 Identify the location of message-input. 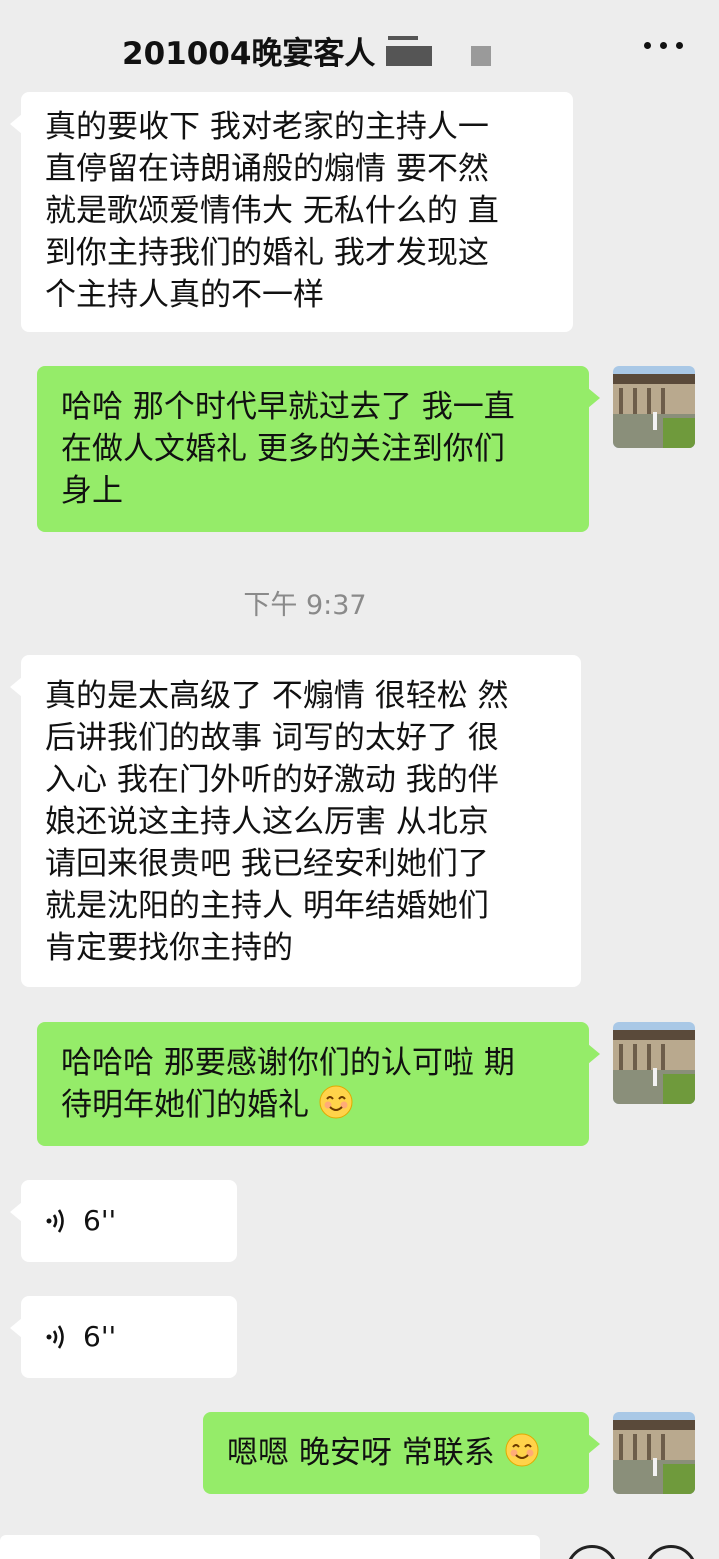
(270, 1547).